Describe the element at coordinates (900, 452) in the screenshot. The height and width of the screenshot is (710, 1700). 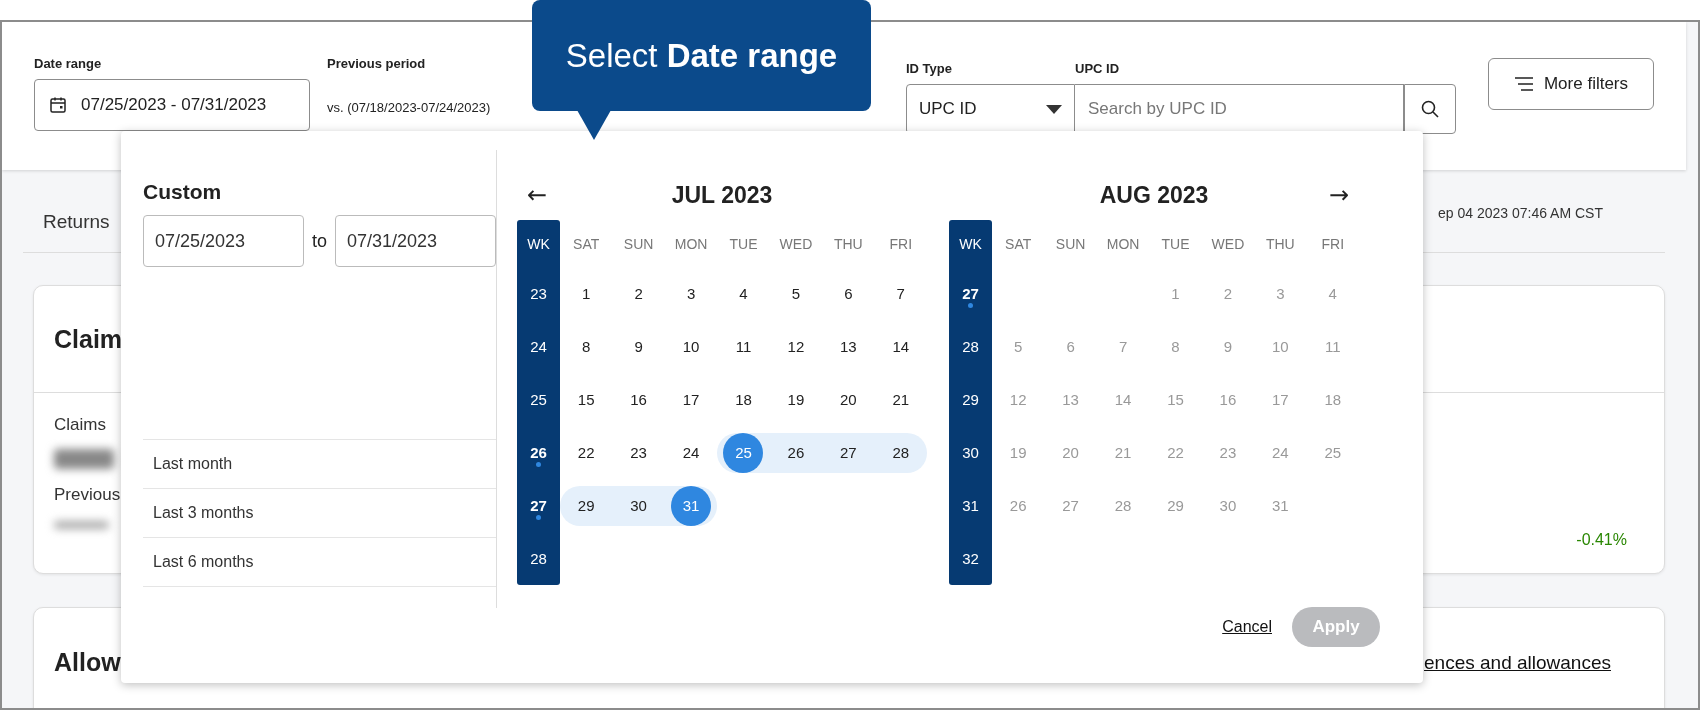
I see `day-button: 28` at that location.